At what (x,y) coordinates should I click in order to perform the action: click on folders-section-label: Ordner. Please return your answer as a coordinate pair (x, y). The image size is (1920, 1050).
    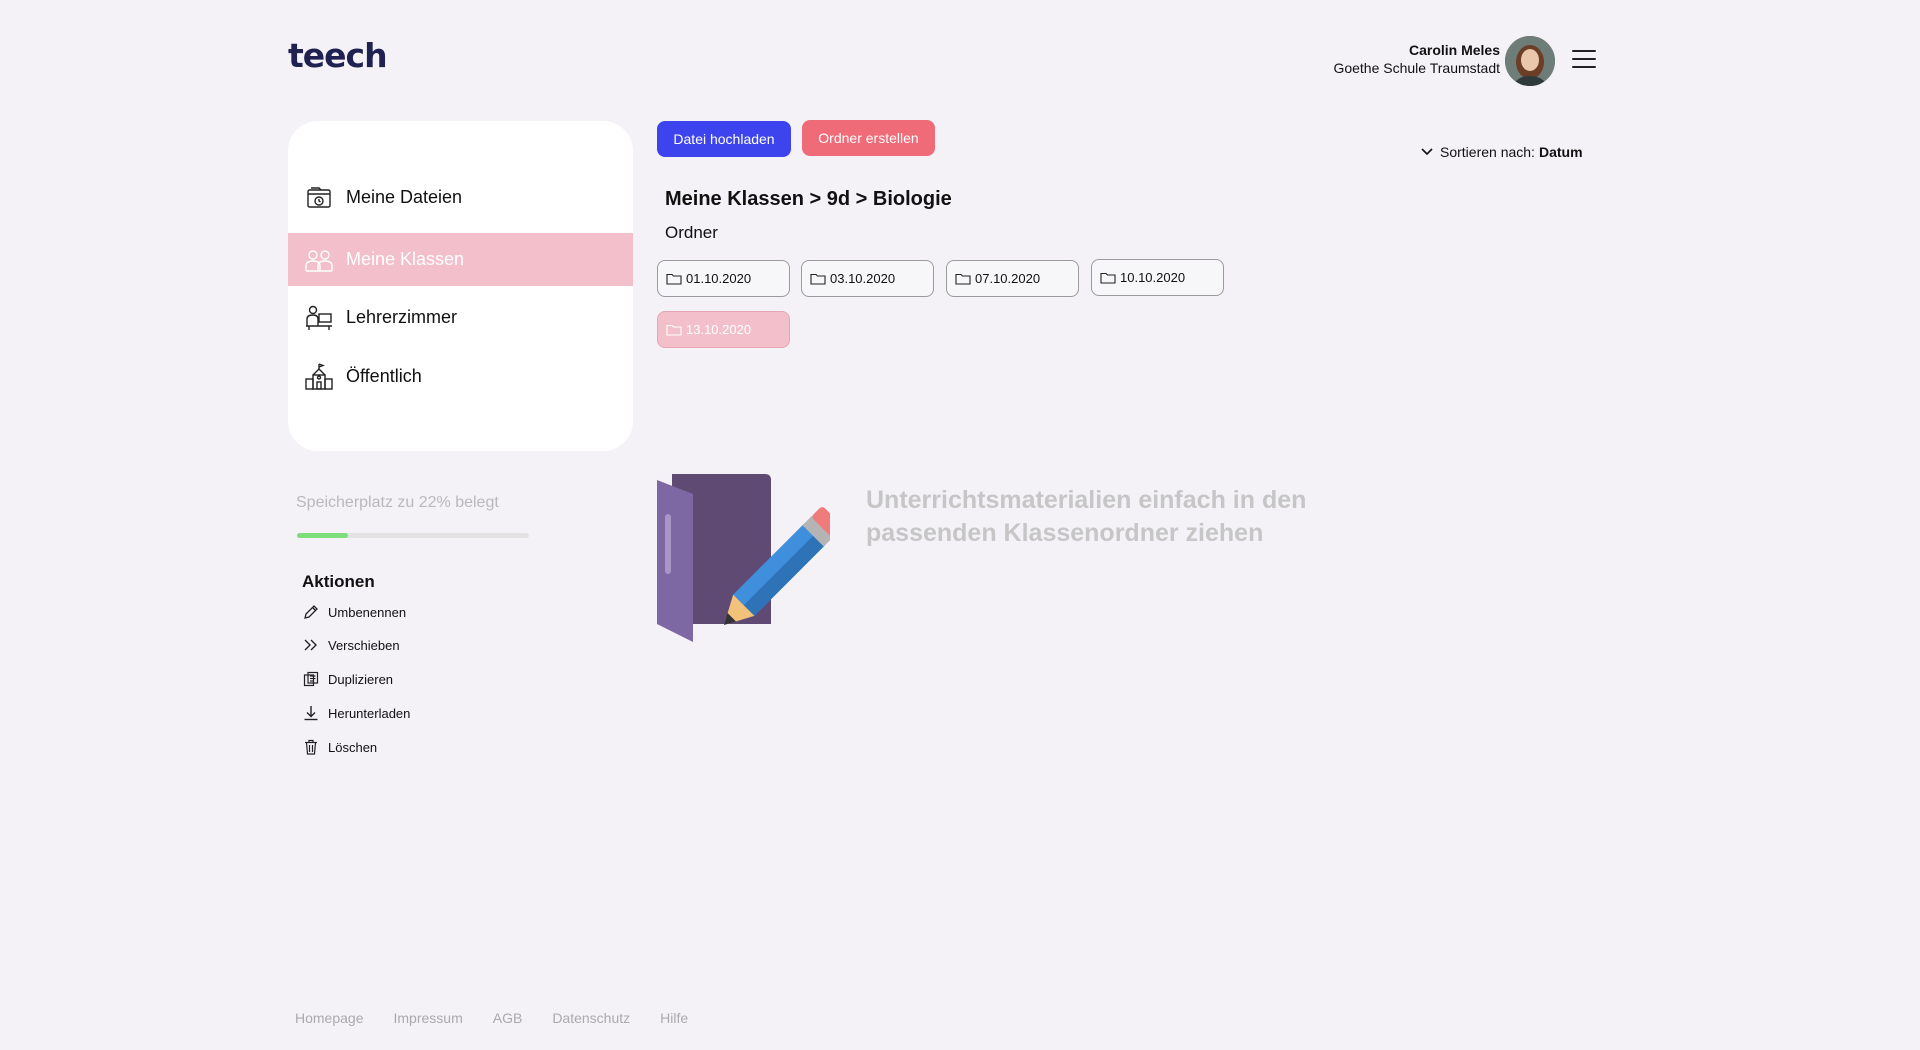
    Looking at the image, I should click on (691, 232).